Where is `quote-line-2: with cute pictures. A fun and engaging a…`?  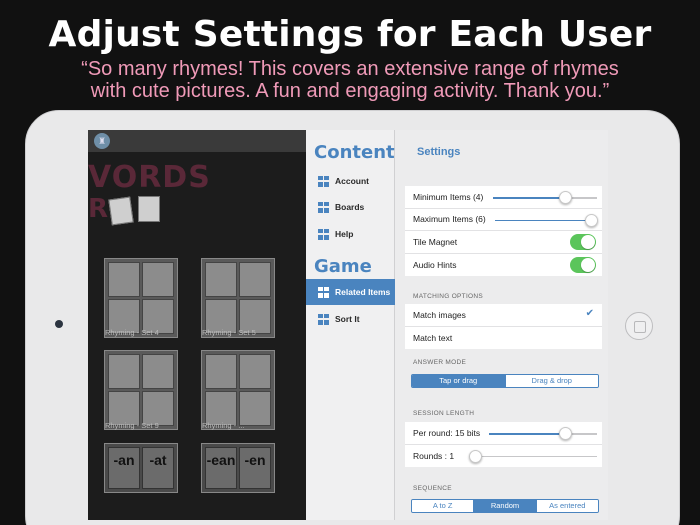
quote-line-2: with cute pictures. A fun and engaging a… is located at coordinates (350, 91).